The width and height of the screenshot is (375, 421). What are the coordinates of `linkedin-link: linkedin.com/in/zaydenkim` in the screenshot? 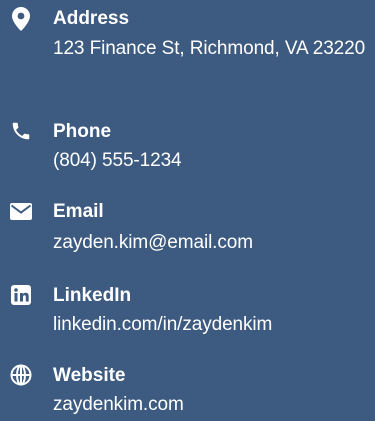 It's located at (212, 325).